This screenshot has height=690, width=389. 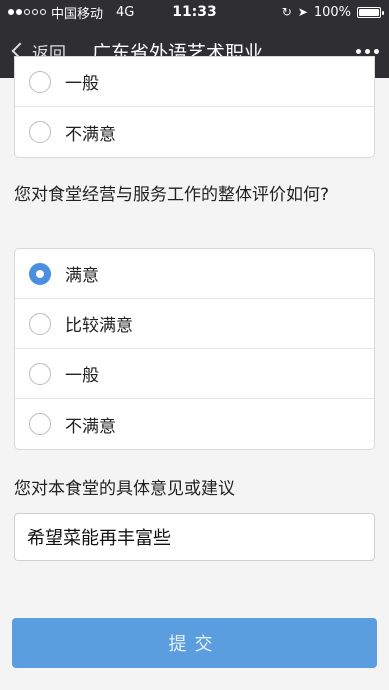 I want to click on option-general: 一般, so click(x=194, y=374).